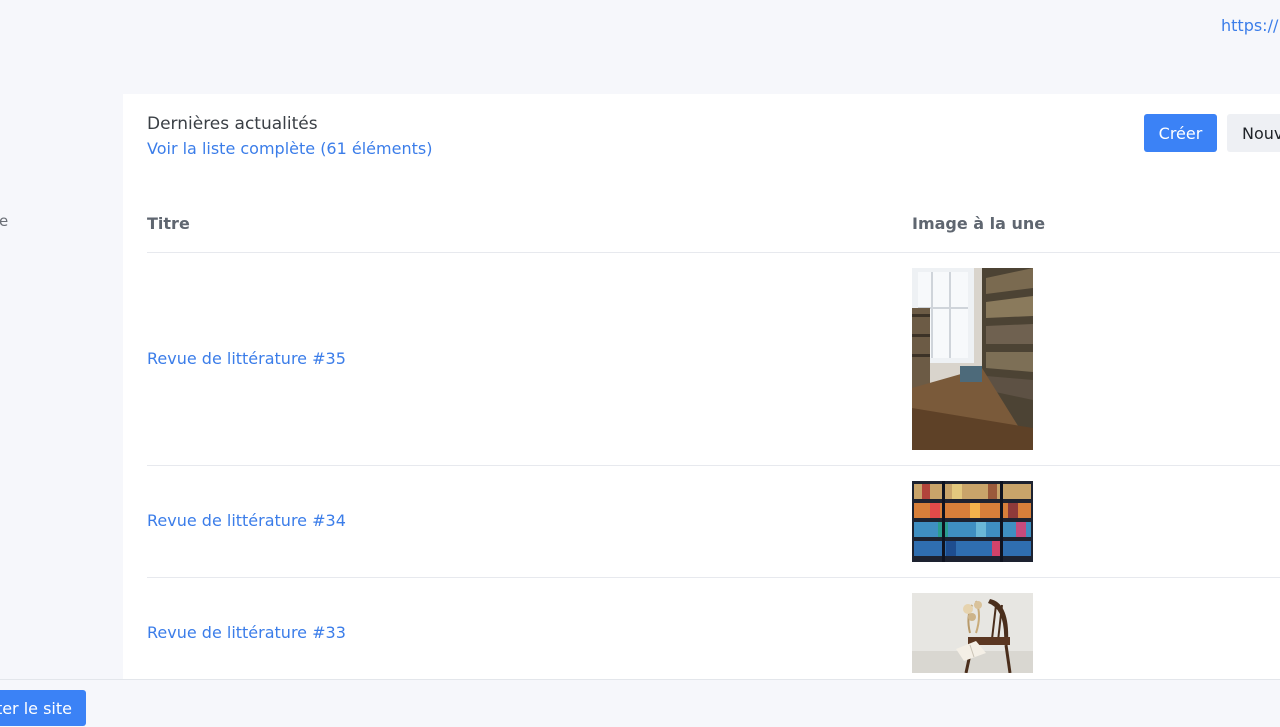 The height and width of the screenshot is (727, 1280). What do you see at coordinates (979, 223) in the screenshot?
I see `column-header-featured-image: Image à la une` at bounding box center [979, 223].